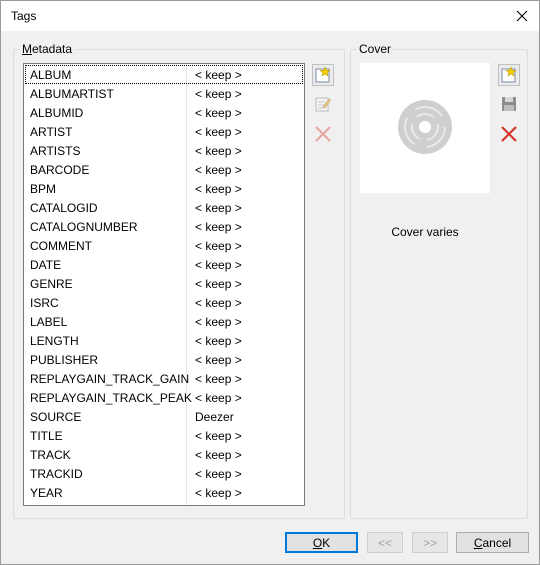 This screenshot has height=565, width=540. I want to click on delete-tag-button, so click(323, 134).